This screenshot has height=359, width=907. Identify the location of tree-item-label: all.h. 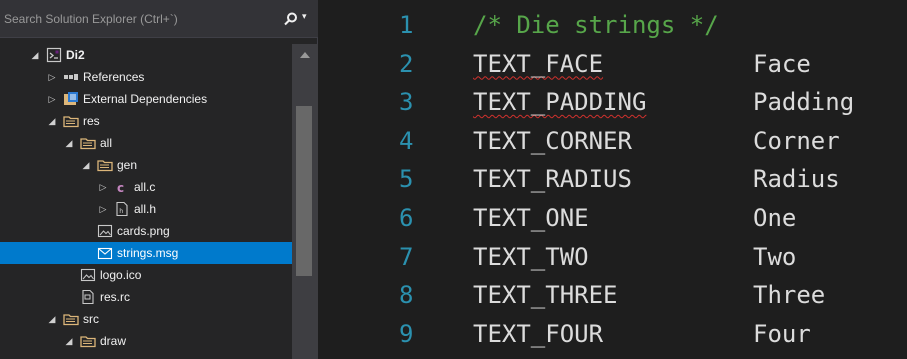
(145, 209).